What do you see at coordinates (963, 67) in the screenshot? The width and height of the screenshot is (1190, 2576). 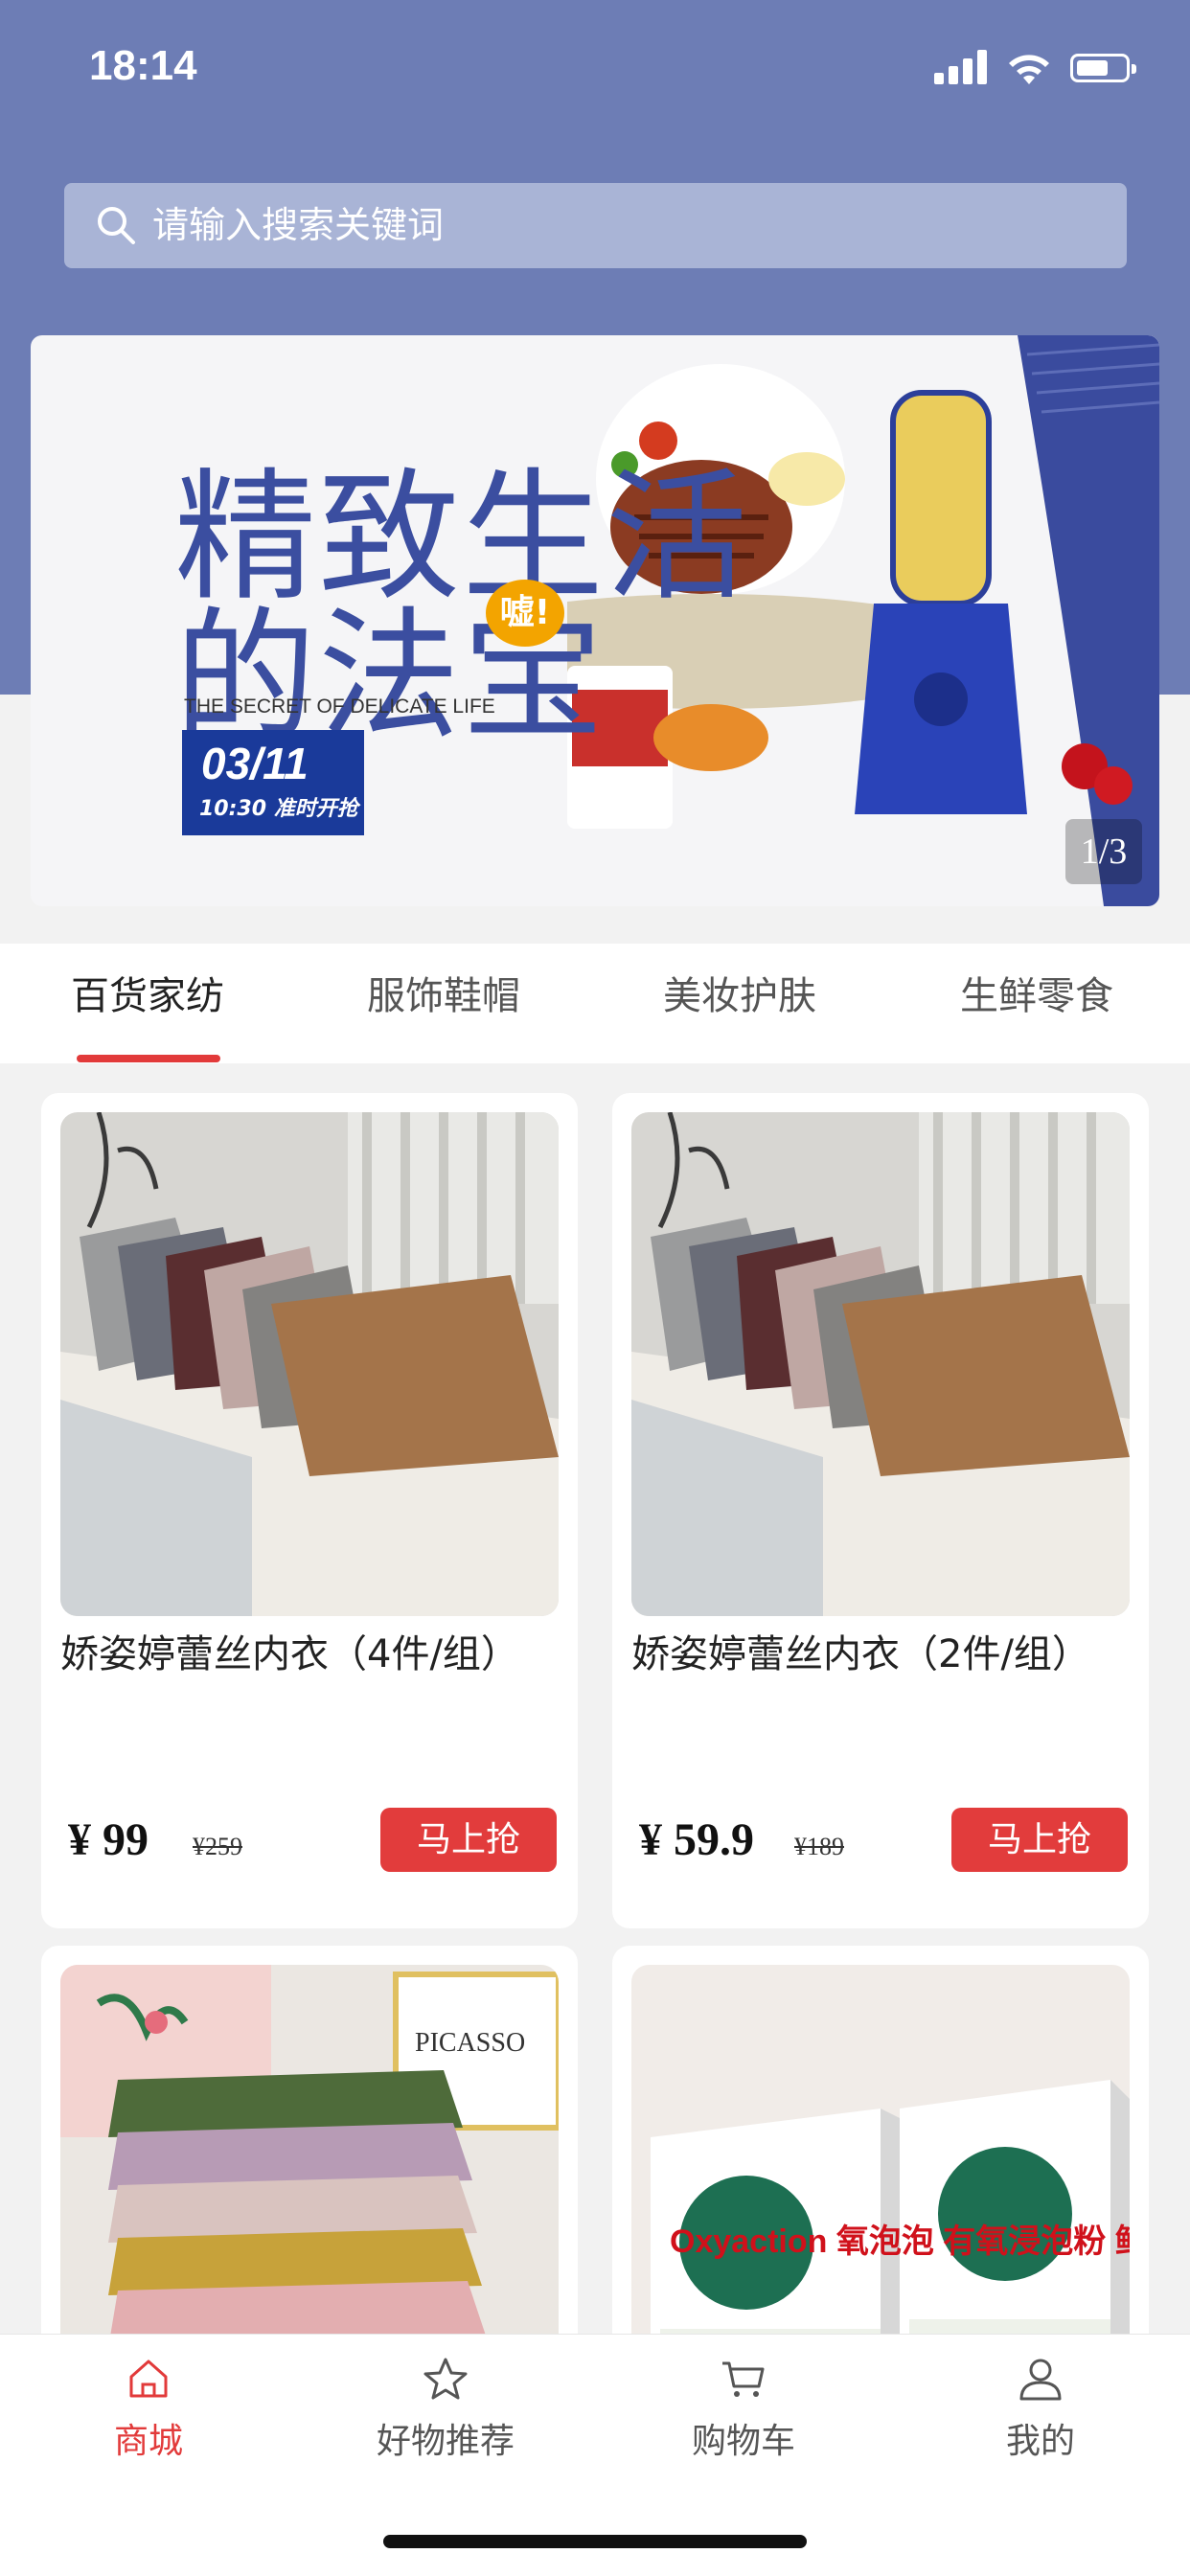 I see `signal-icon` at bounding box center [963, 67].